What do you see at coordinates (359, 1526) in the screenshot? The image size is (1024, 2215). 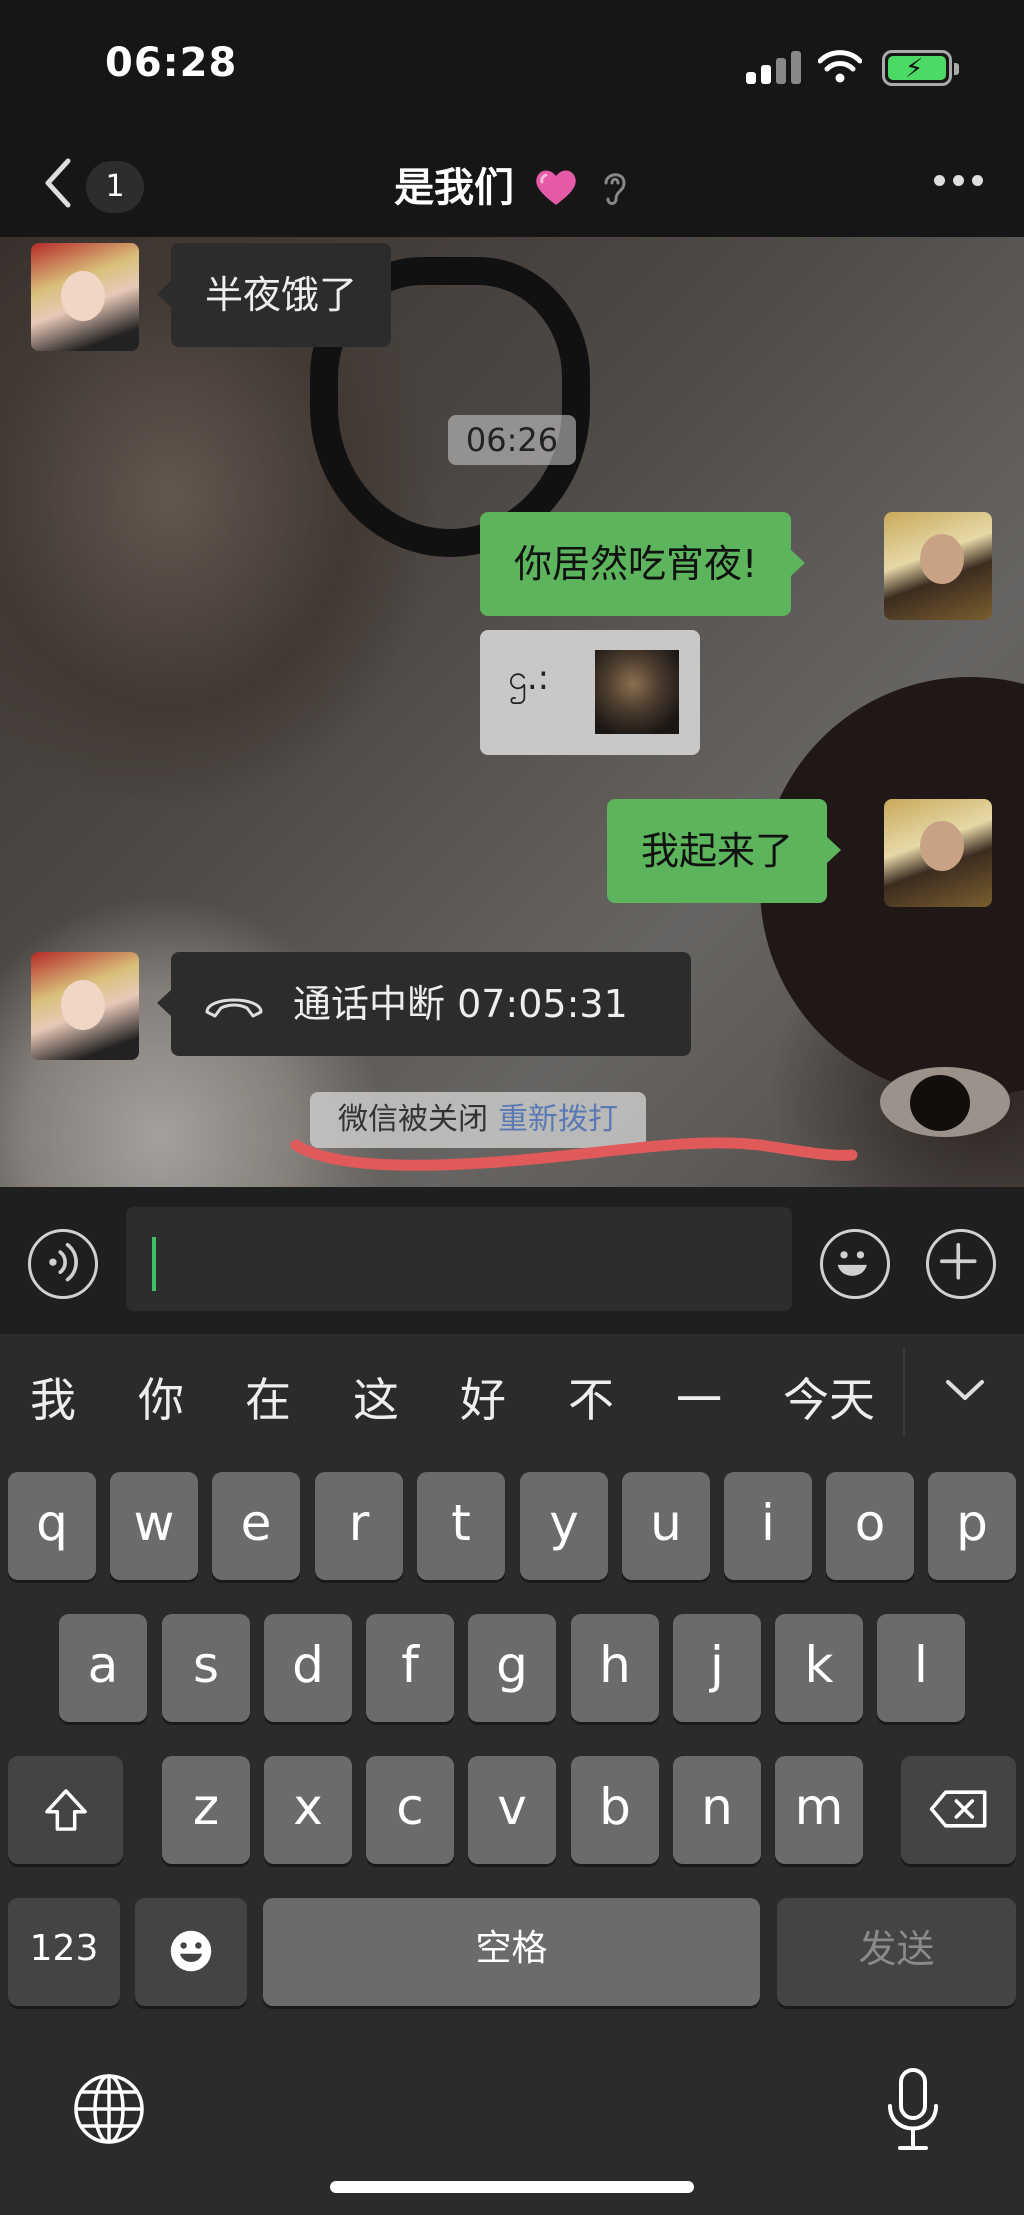 I see `key: r` at bounding box center [359, 1526].